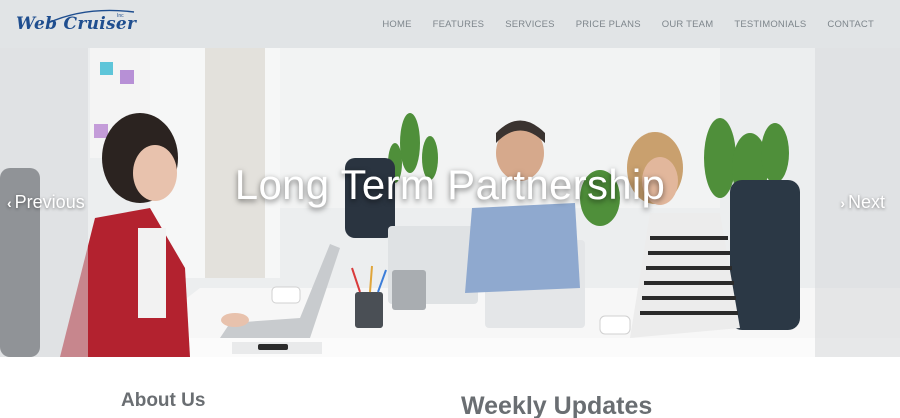 The image size is (900, 418). Describe the element at coordinates (396, 24) in the screenshot. I see `nav-home: HOME` at that location.